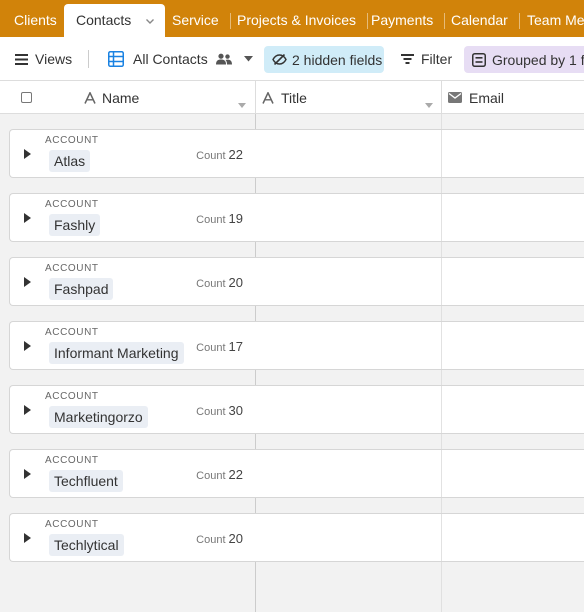 This screenshot has width=584, height=612. Describe the element at coordinates (86, 481) in the screenshot. I see `group-value: Techfluent` at that location.